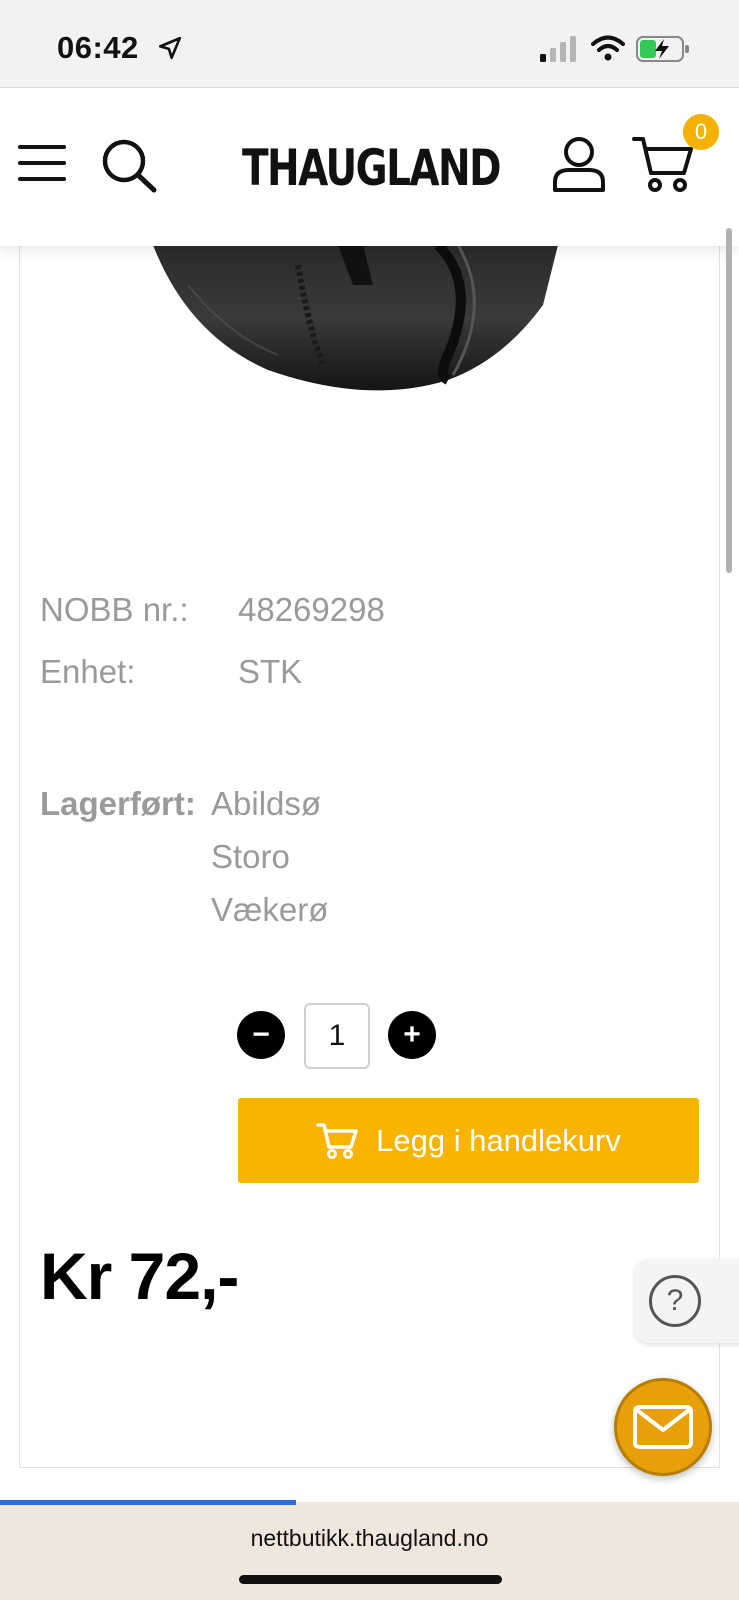 Image resolution: width=739 pixels, height=1600 pixels. Describe the element at coordinates (250, 856) in the screenshot. I see `stock-location: Storo` at that location.